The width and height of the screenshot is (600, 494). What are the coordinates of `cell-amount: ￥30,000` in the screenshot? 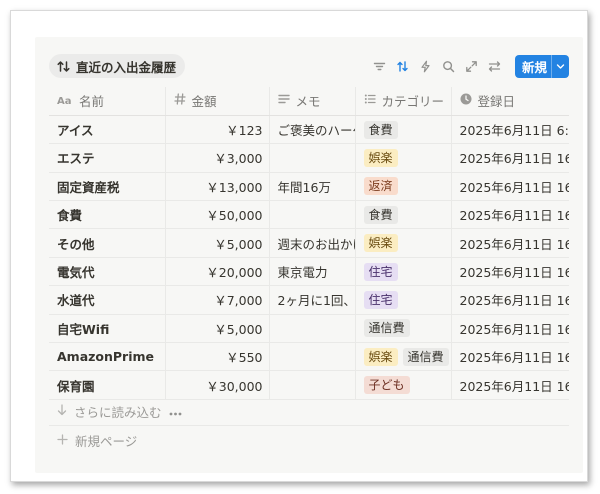 It's located at (216, 385).